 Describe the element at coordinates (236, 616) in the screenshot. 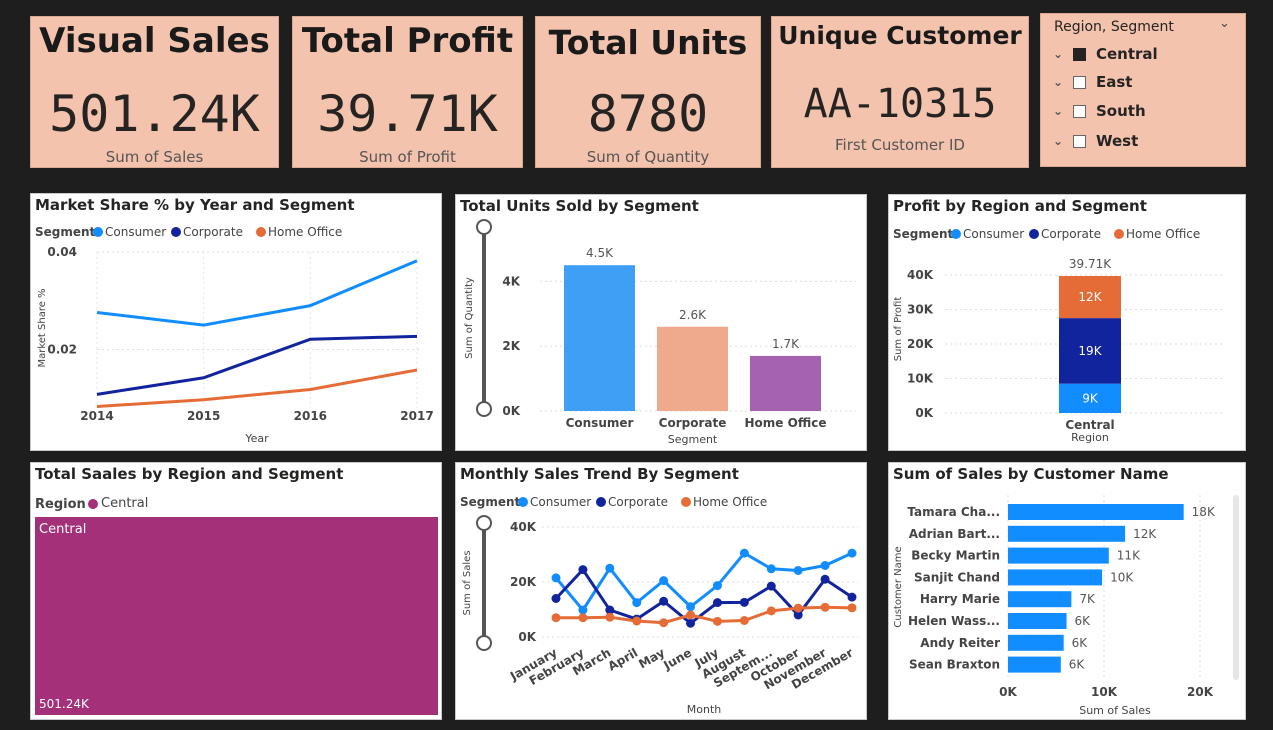

I see `treemap-tile-central: Central 501.24K` at that location.